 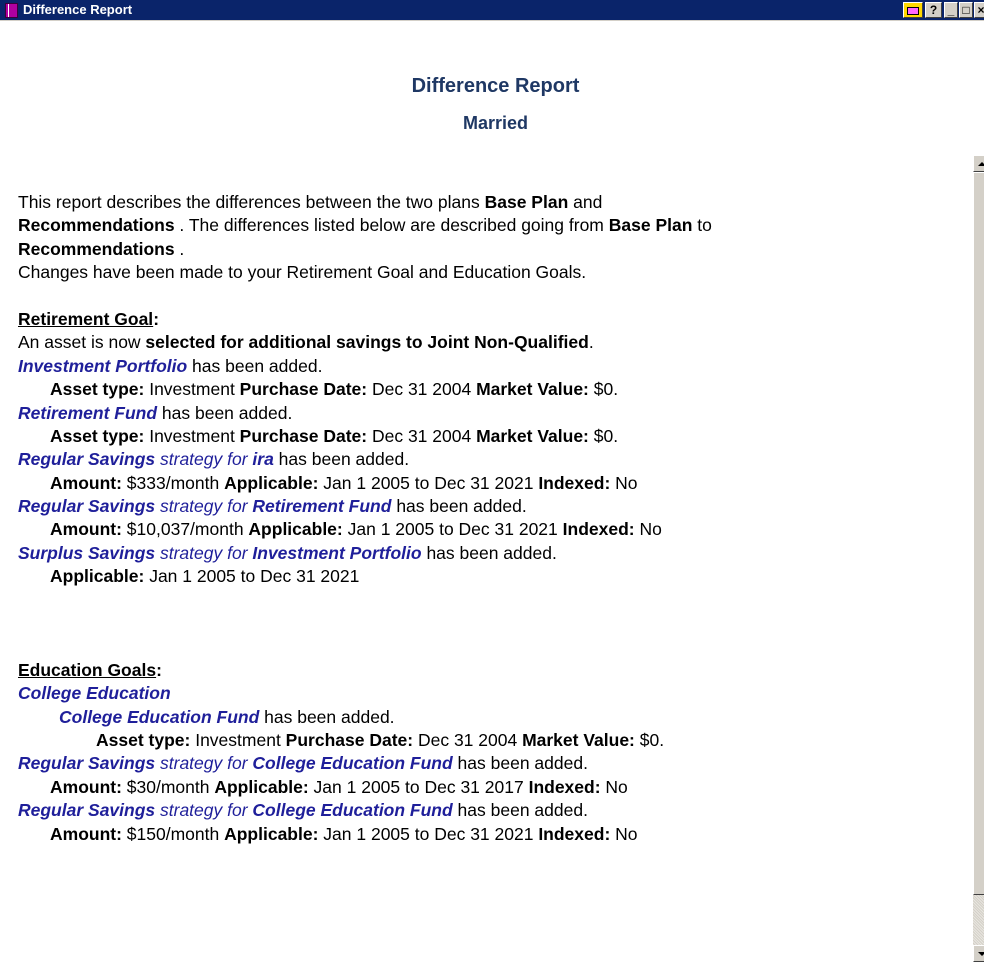 I want to click on intro-text: to, so click(x=702, y=225).